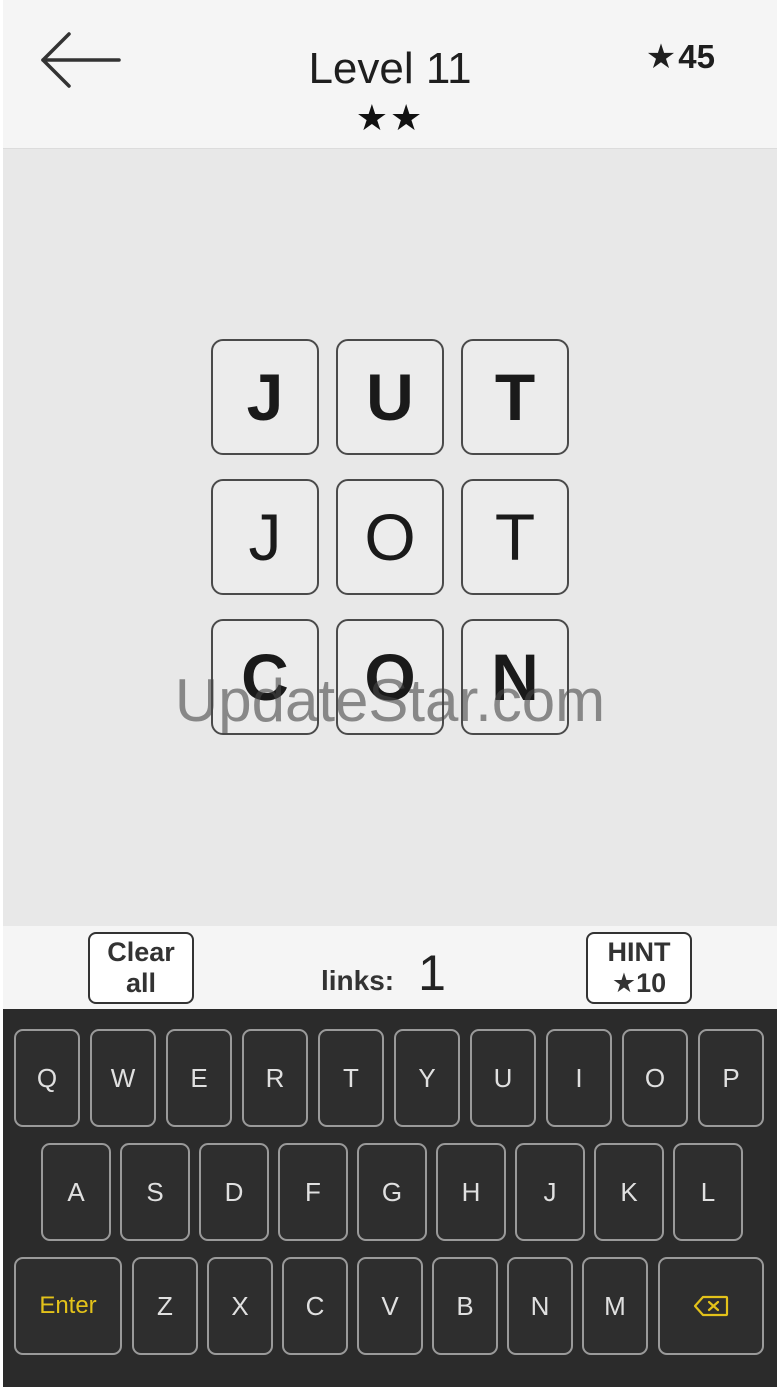  Describe the element at coordinates (427, 1078) in the screenshot. I see `key-y: Y` at that location.